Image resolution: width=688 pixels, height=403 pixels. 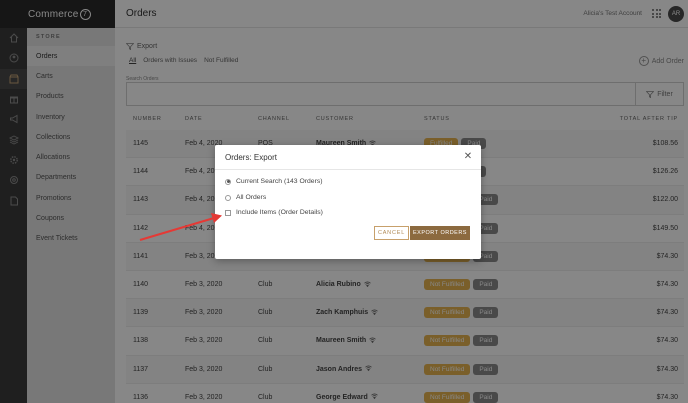 What do you see at coordinates (468, 157) in the screenshot?
I see `close-icon: ✕` at bounding box center [468, 157].